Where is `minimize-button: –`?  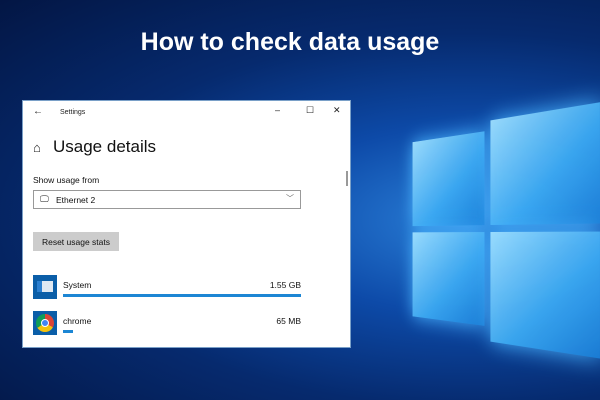
minimize-button: – is located at coordinates (277, 110).